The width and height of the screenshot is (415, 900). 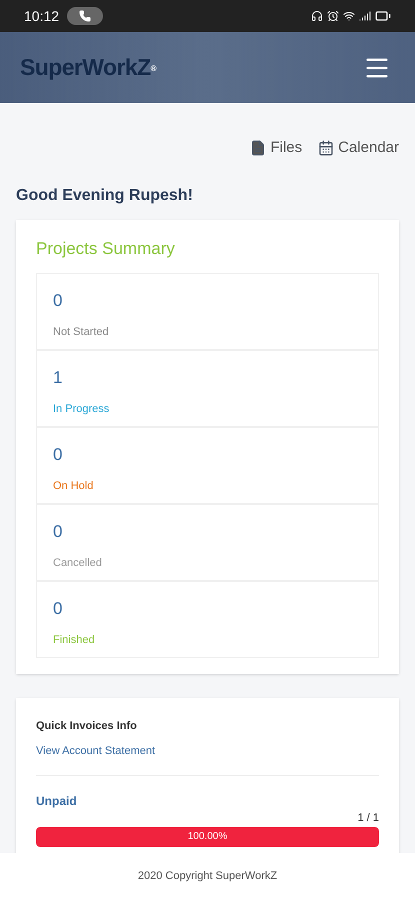 I want to click on greeting: Good Evening Rupesh!, so click(x=105, y=196).